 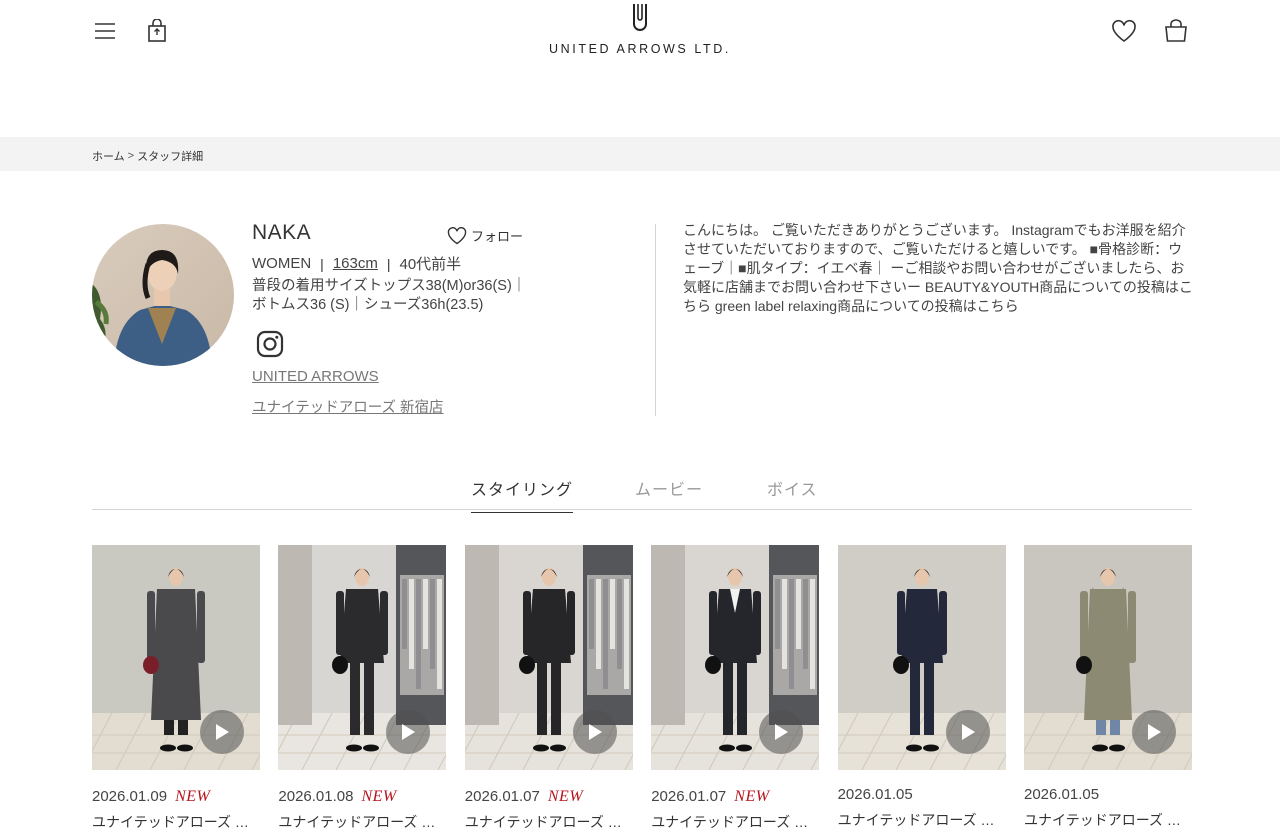 What do you see at coordinates (1124, 31) in the screenshot?
I see `heart-icon` at bounding box center [1124, 31].